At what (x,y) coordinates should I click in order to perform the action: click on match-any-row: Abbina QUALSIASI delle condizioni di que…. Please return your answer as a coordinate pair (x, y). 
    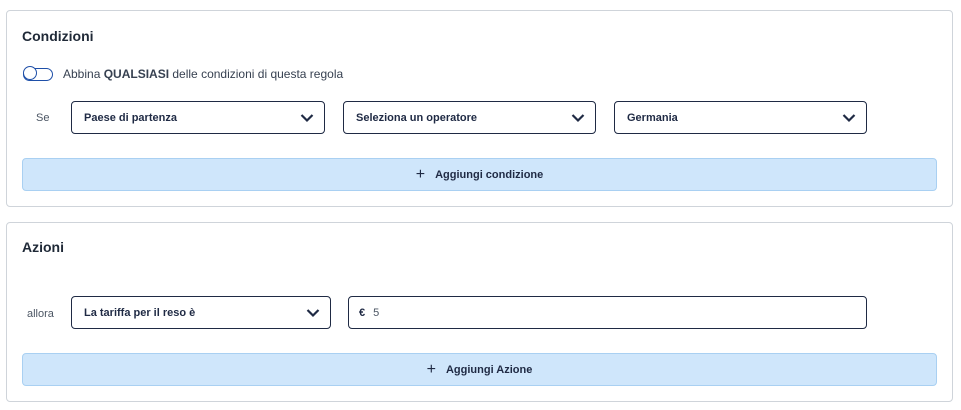
    Looking at the image, I should click on (183, 73).